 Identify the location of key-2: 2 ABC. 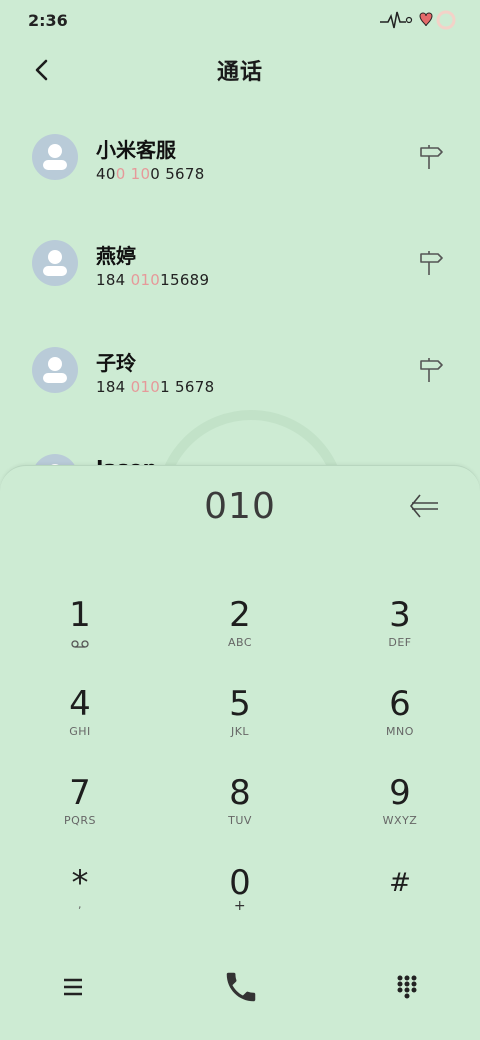
(240, 636).